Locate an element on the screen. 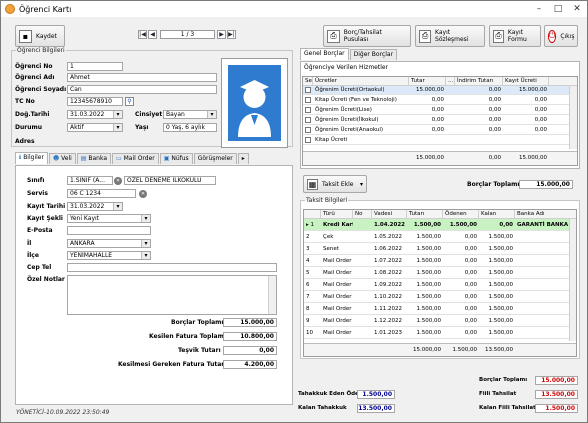 This screenshot has width=588, height=423. clear-bus-icon: ✕ is located at coordinates (143, 194).